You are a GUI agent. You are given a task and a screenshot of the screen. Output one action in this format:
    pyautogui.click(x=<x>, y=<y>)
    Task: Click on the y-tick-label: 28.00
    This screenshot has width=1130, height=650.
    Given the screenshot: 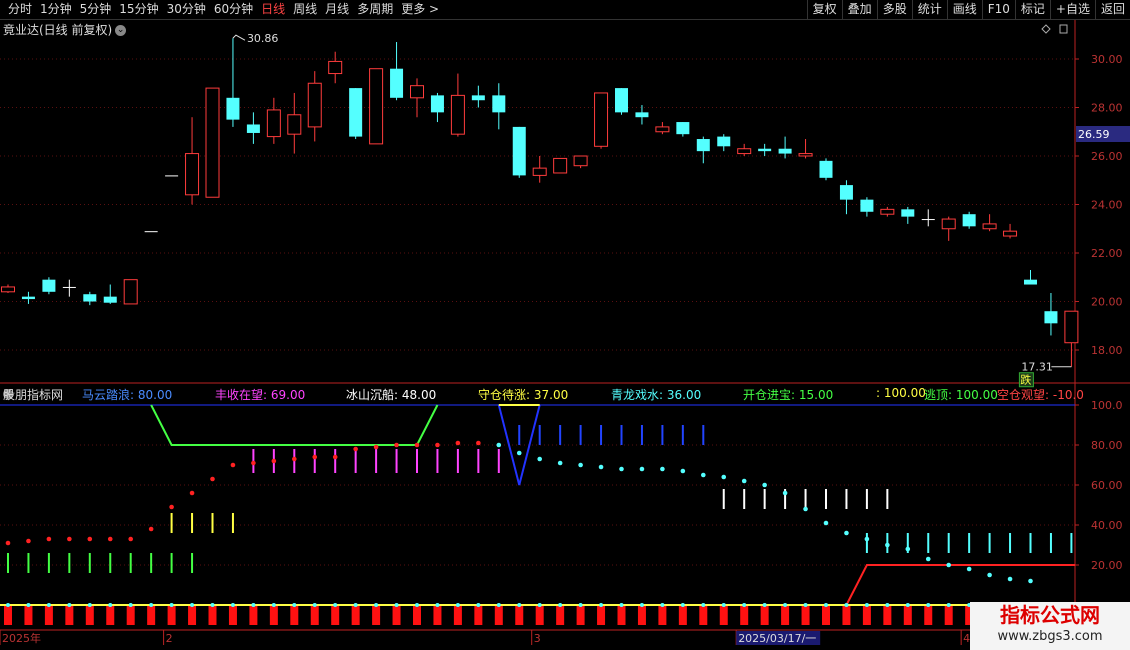 What is the action you would take?
    pyautogui.click(x=1107, y=108)
    